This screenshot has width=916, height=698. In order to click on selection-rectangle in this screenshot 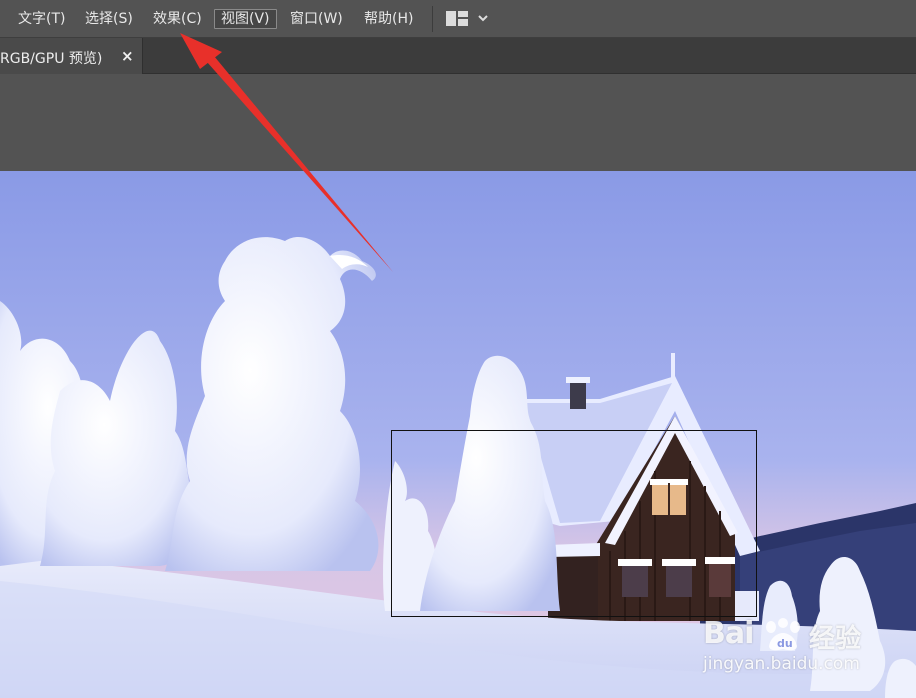, I will do `click(574, 523)`.